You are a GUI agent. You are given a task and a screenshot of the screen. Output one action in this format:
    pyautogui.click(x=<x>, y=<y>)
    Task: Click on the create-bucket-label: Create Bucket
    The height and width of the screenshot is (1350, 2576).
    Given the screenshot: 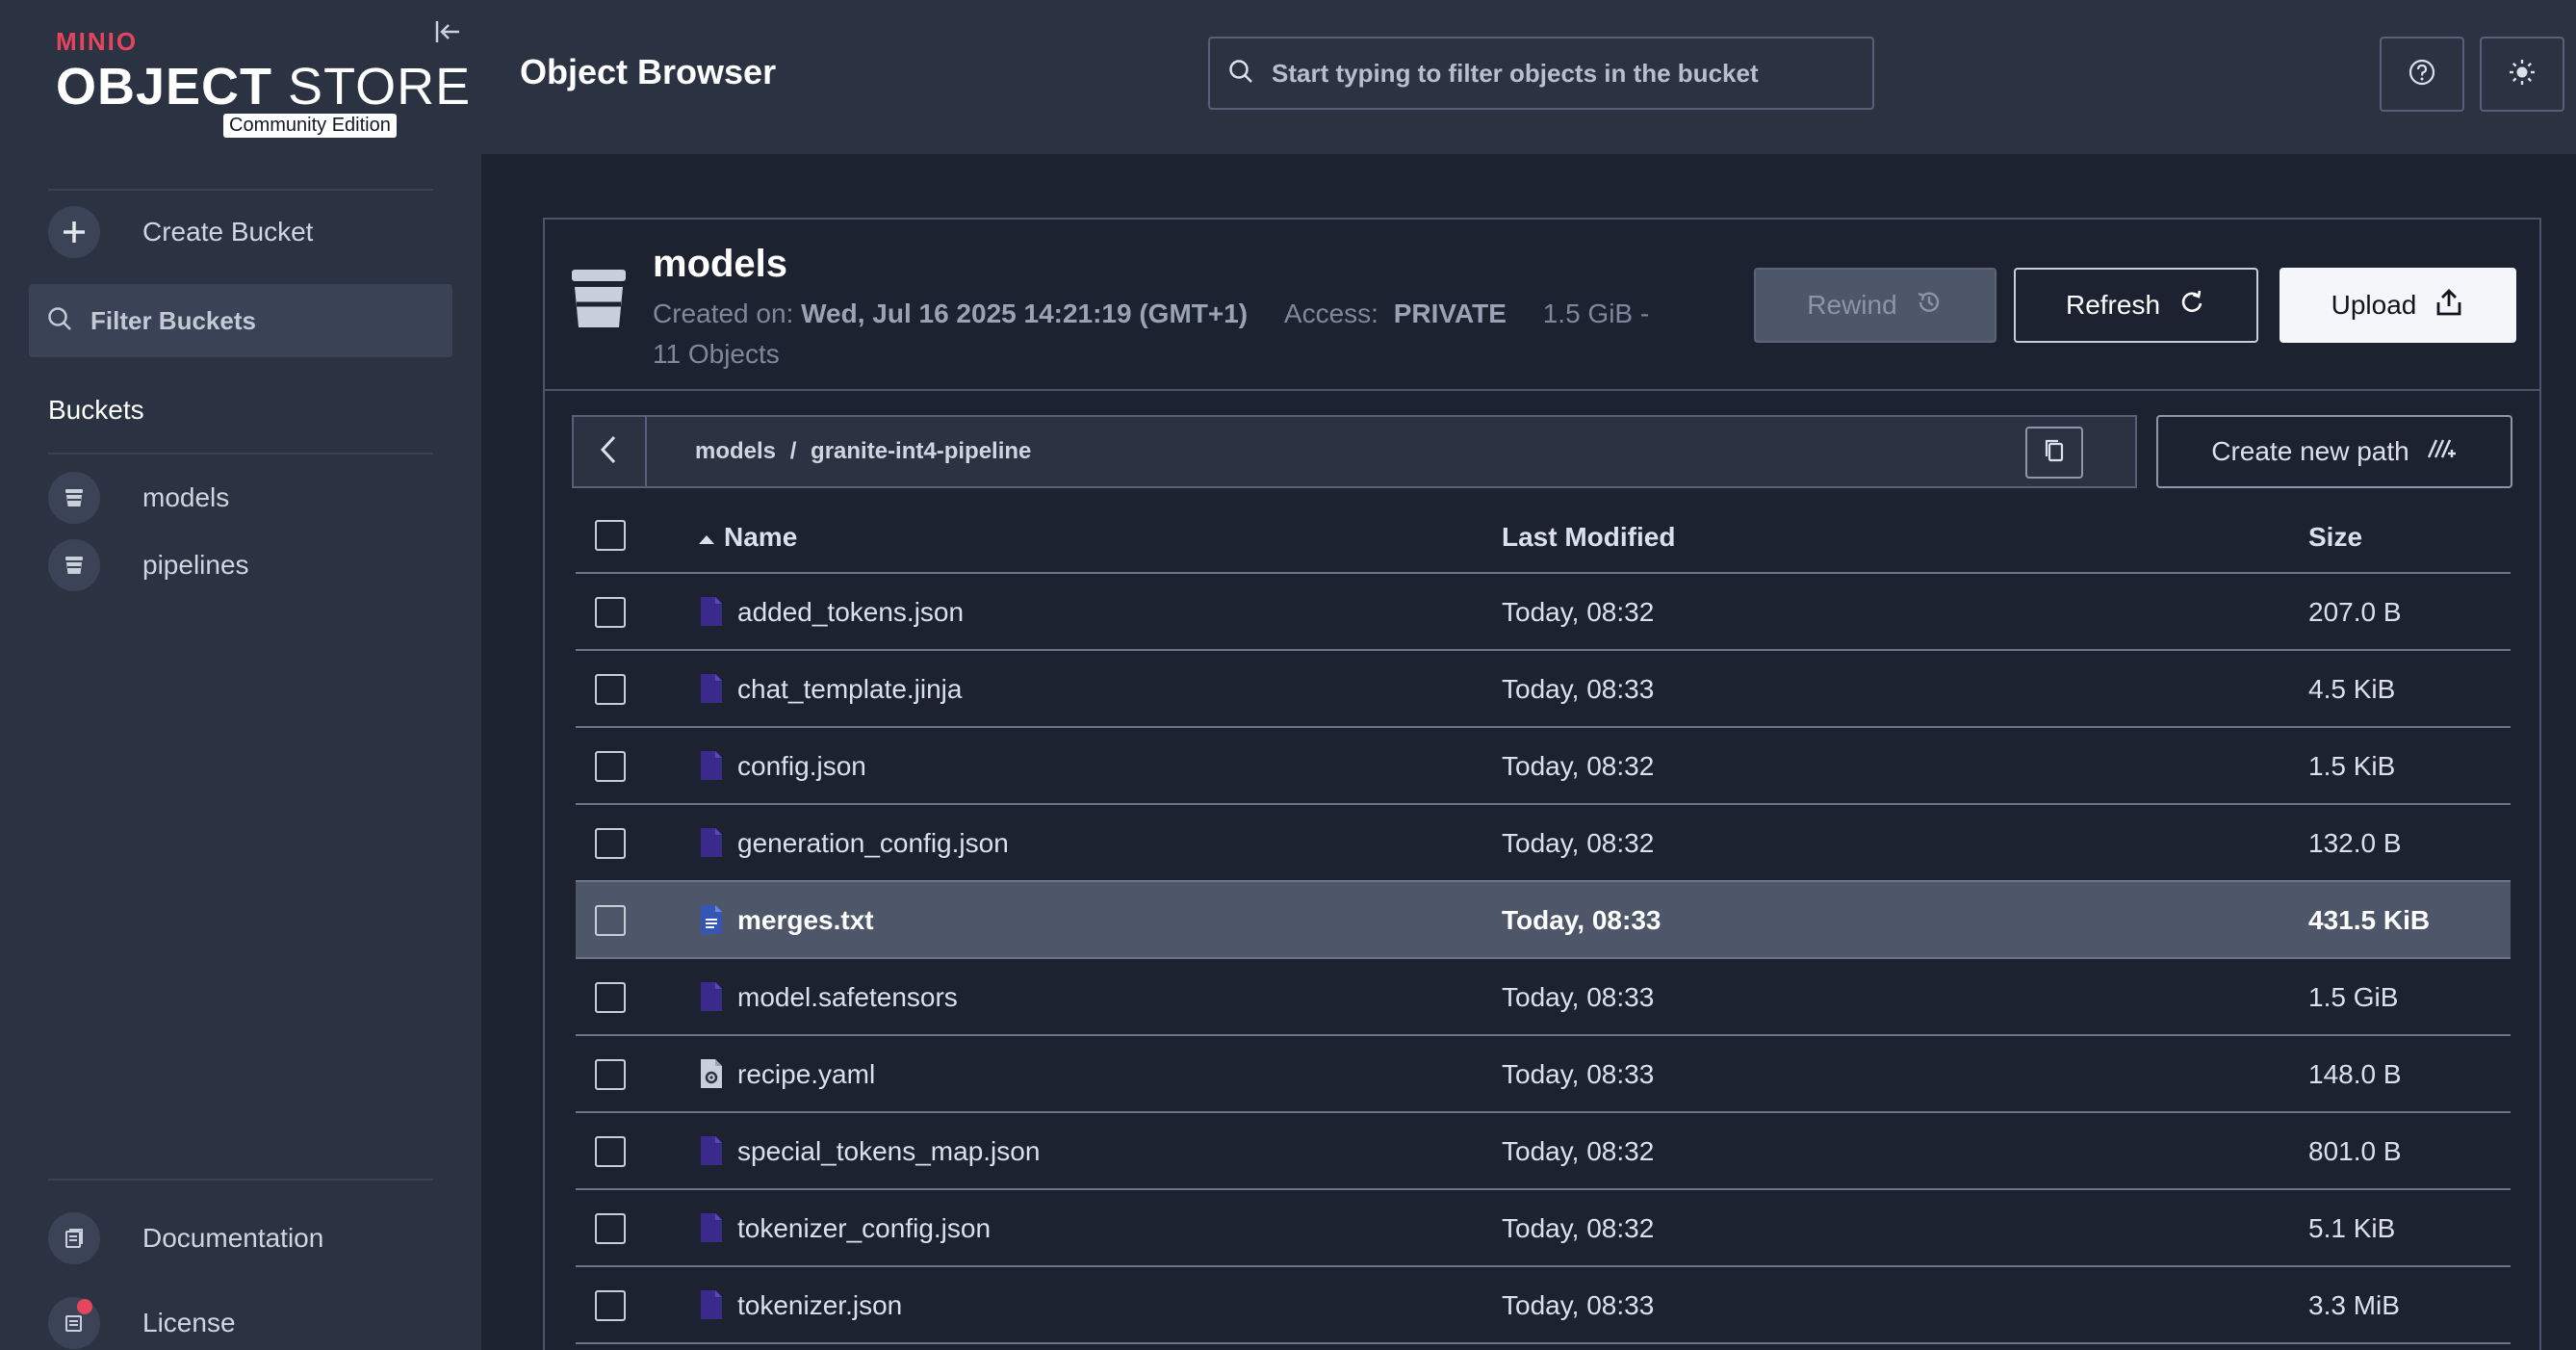 What is the action you would take?
    pyautogui.click(x=228, y=232)
    